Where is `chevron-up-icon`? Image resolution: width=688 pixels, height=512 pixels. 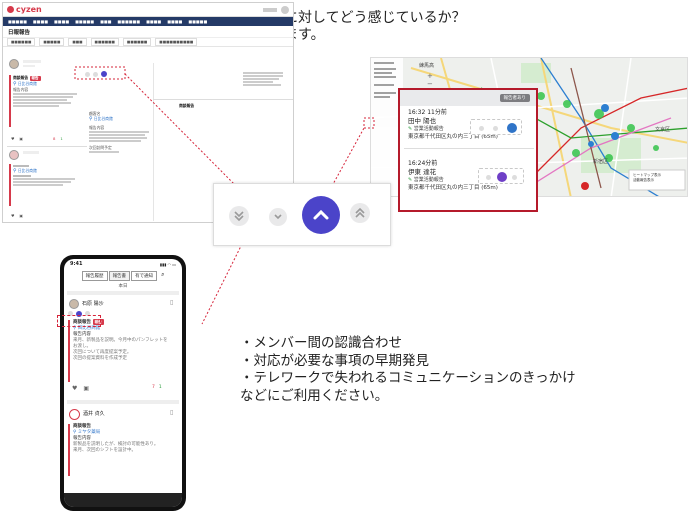
chevron-up-icon is located at coordinates (321, 215).